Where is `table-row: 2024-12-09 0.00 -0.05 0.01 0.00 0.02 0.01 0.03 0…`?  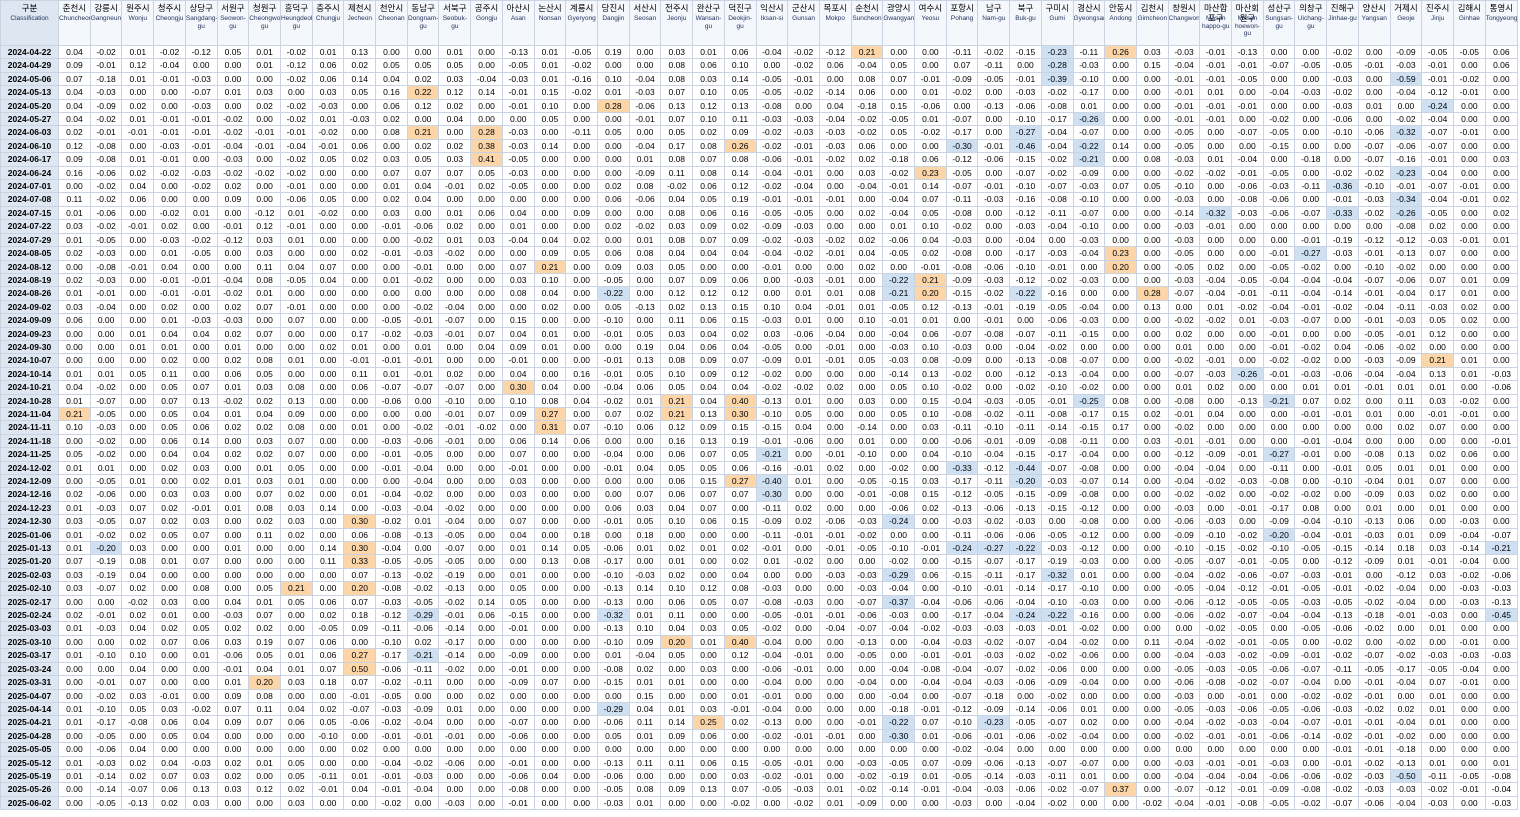 table-row: 2024-12-09 0.00 -0.05 0.01 0.00 0.02 0.01 0.03 0… is located at coordinates (759, 481).